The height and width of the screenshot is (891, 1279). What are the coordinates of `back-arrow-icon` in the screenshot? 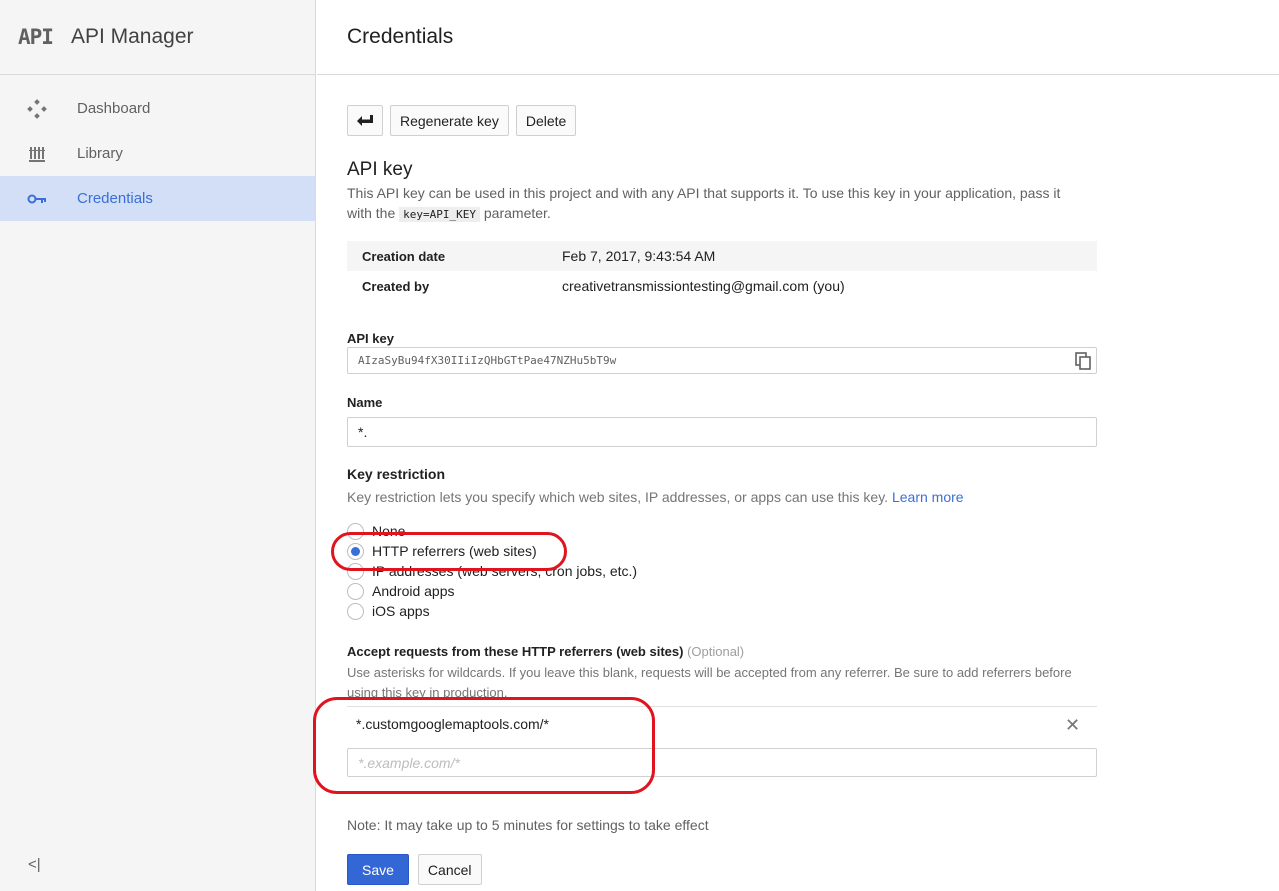 It's located at (365, 120).